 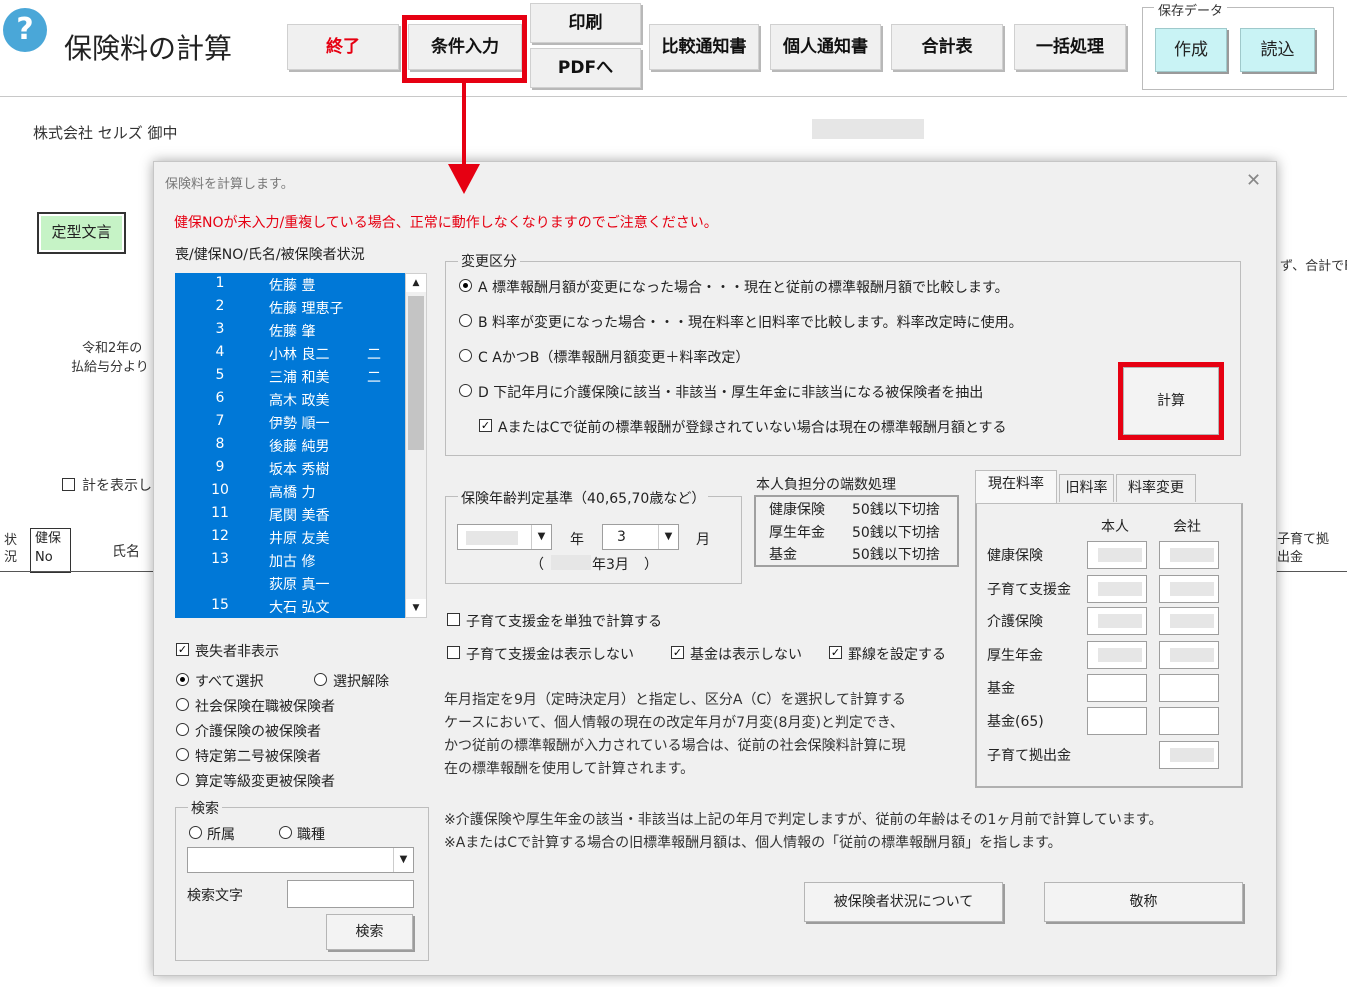 I want to click on deselect-label: 選択解除, so click(x=361, y=682).